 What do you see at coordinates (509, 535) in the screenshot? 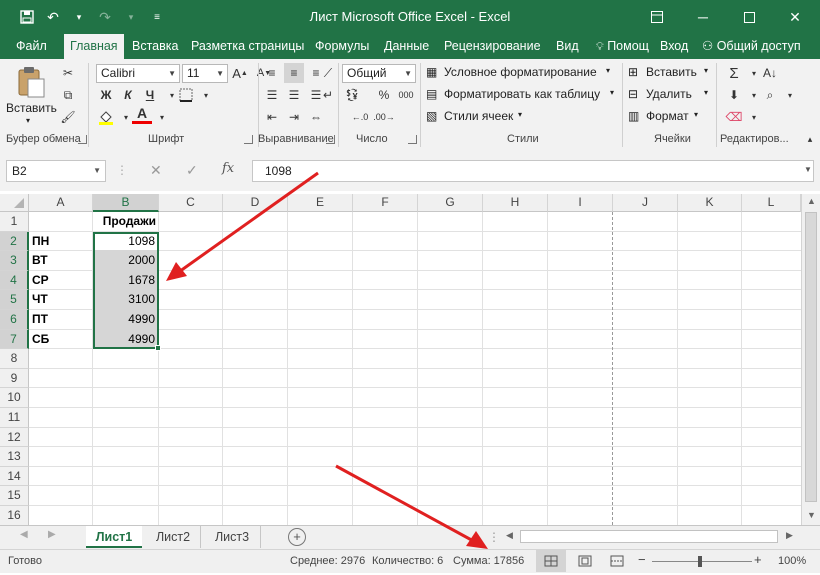
I see `scroll-left-icon: ◀` at bounding box center [509, 535].